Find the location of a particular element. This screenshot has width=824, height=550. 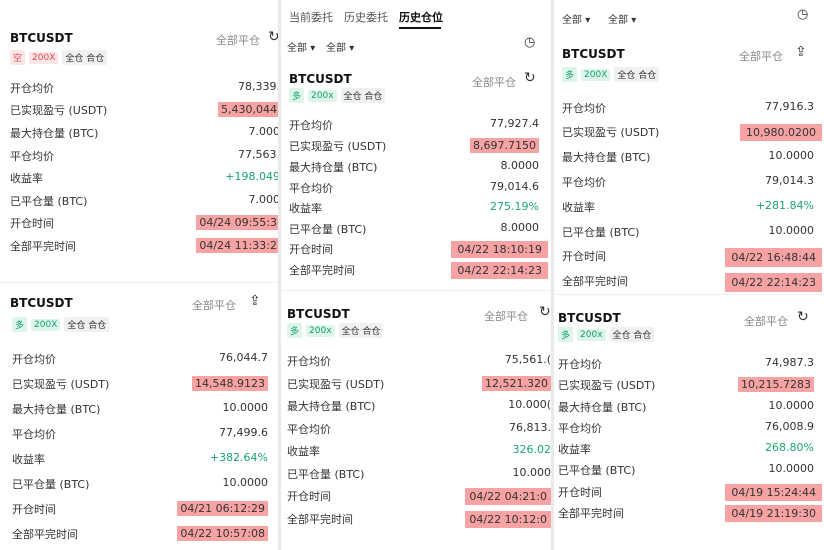

value-realized-pnl: 14,548.9123 is located at coordinates (230, 383).